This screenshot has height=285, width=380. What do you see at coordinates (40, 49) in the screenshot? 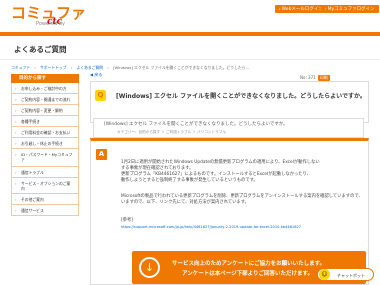
I see `page-title: よくあるご質問` at bounding box center [40, 49].